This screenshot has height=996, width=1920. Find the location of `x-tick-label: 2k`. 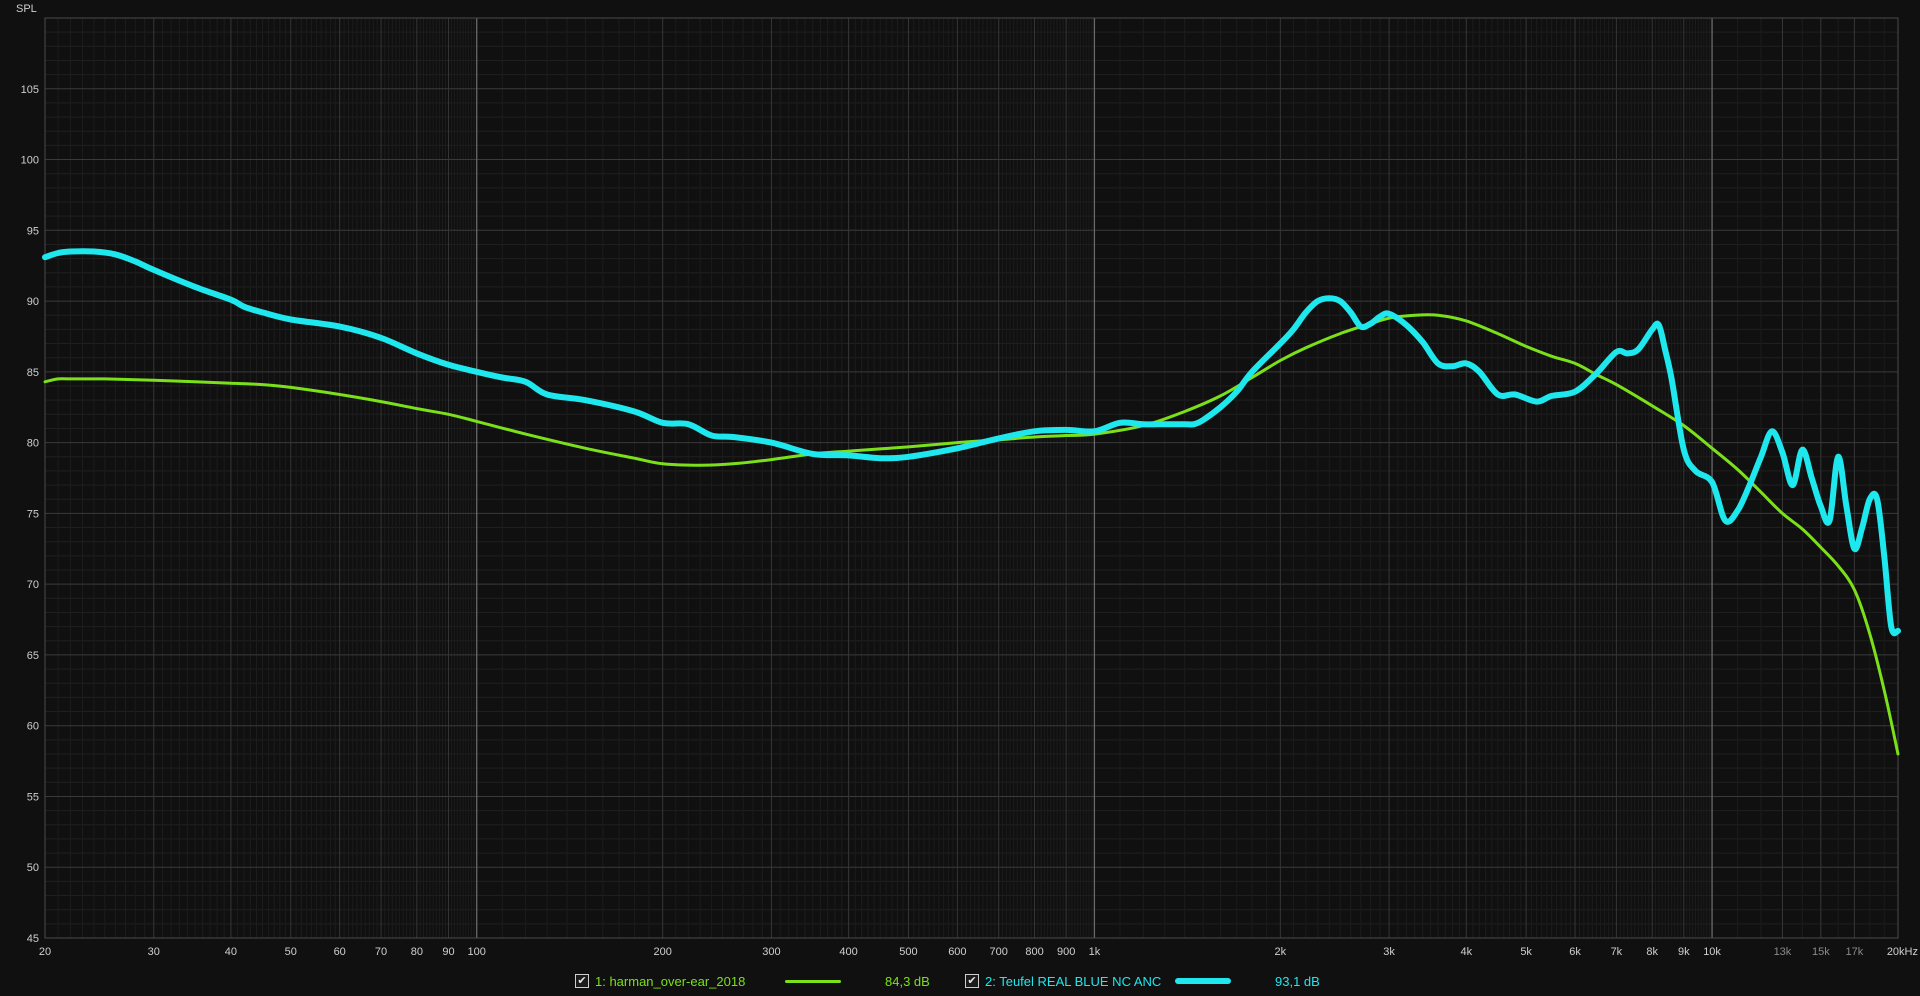

x-tick-label: 2k is located at coordinates (1281, 952).